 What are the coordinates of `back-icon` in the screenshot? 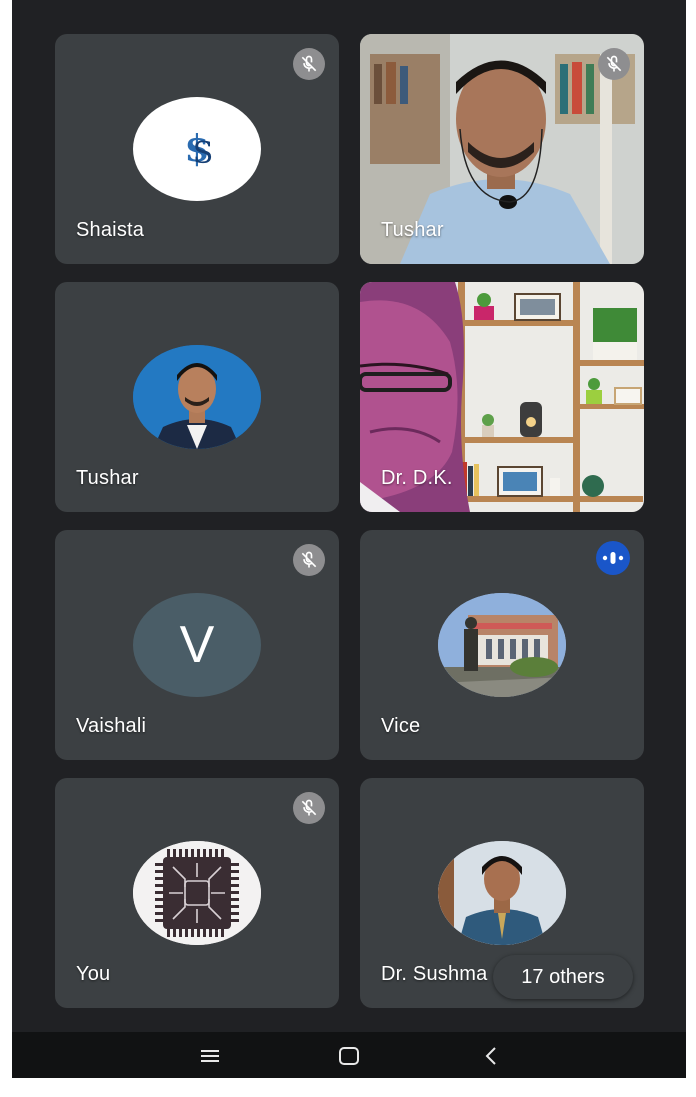 It's located at (491, 1056).